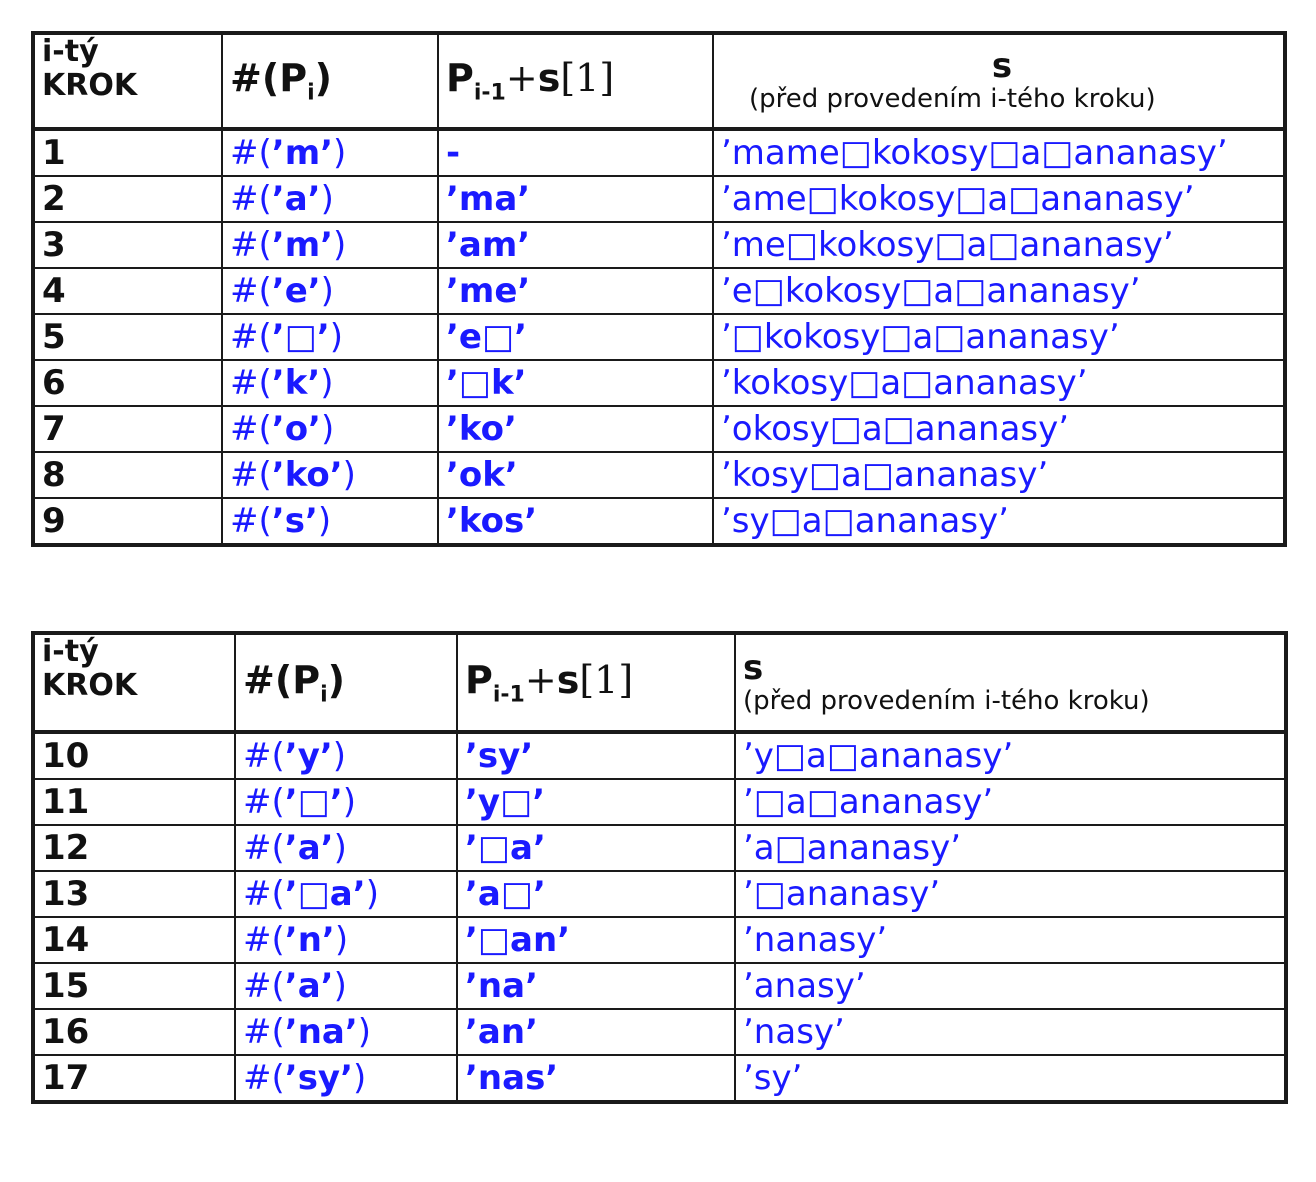  What do you see at coordinates (330, 291) in the screenshot?
I see `code-cell: #(’e’)` at bounding box center [330, 291].